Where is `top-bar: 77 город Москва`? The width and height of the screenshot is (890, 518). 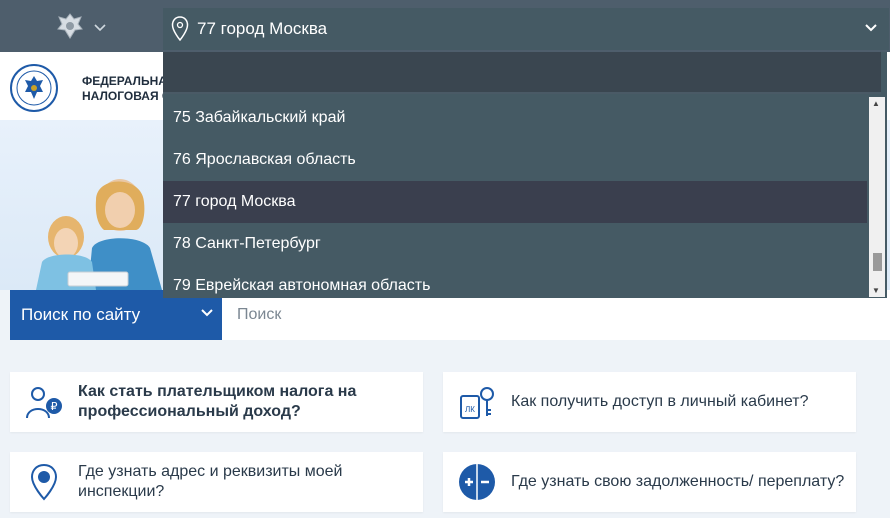 top-bar: 77 город Москва is located at coordinates (445, 26).